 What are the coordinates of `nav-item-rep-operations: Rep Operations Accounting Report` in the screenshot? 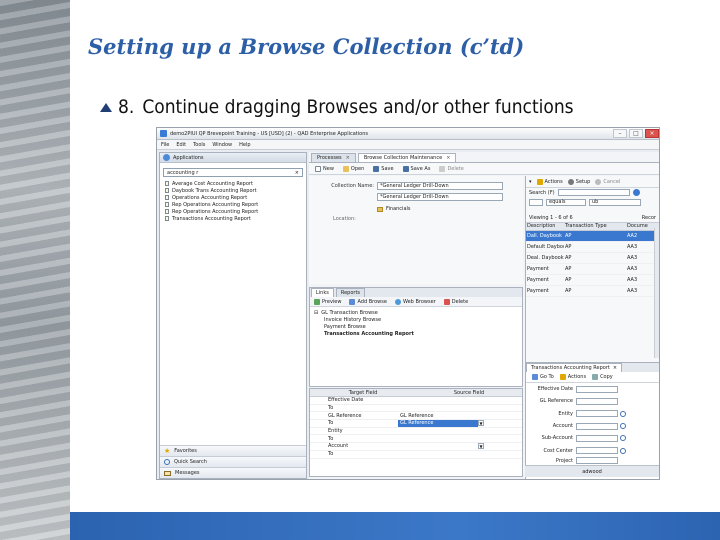 It's located at (233, 204).